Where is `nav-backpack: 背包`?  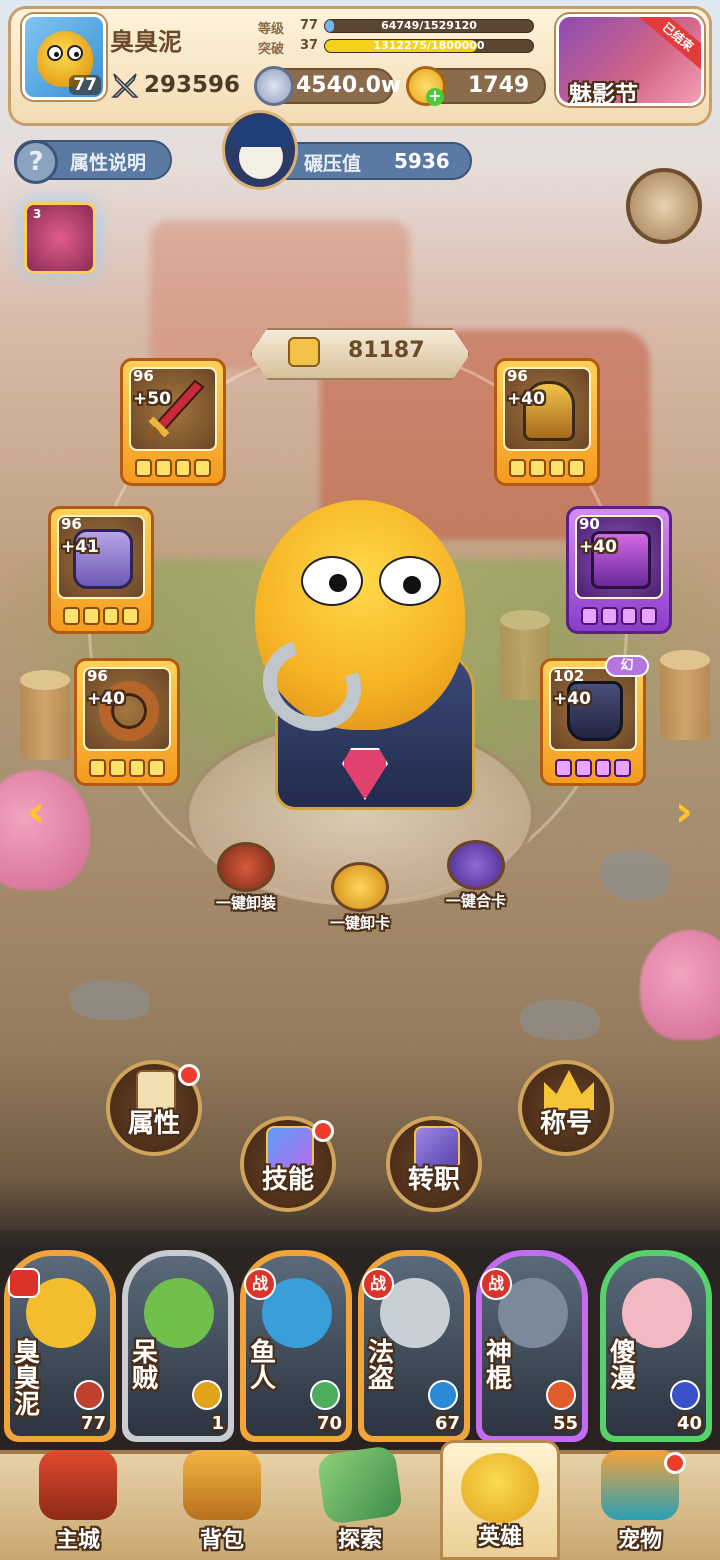
nav-backpack: 背包 is located at coordinates (222, 1500).